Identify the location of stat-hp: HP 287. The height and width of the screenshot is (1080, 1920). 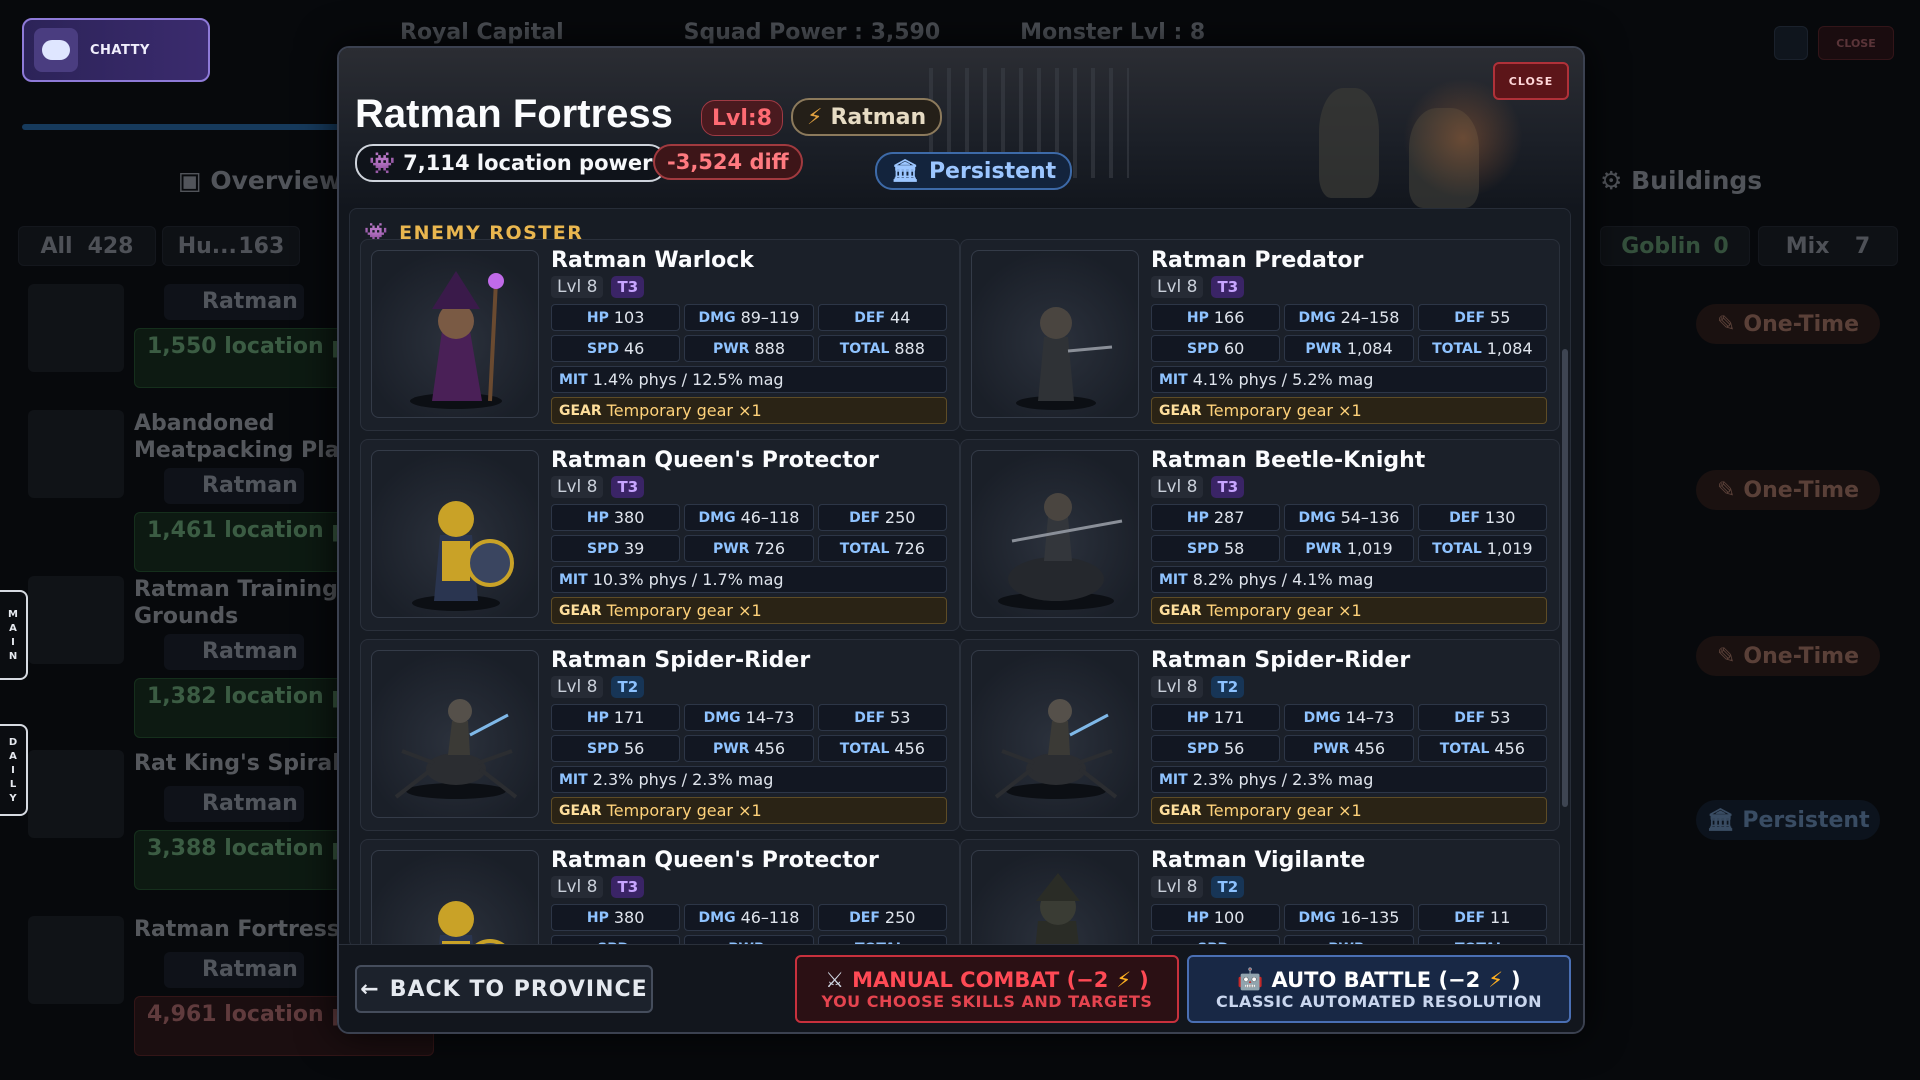
(1216, 517).